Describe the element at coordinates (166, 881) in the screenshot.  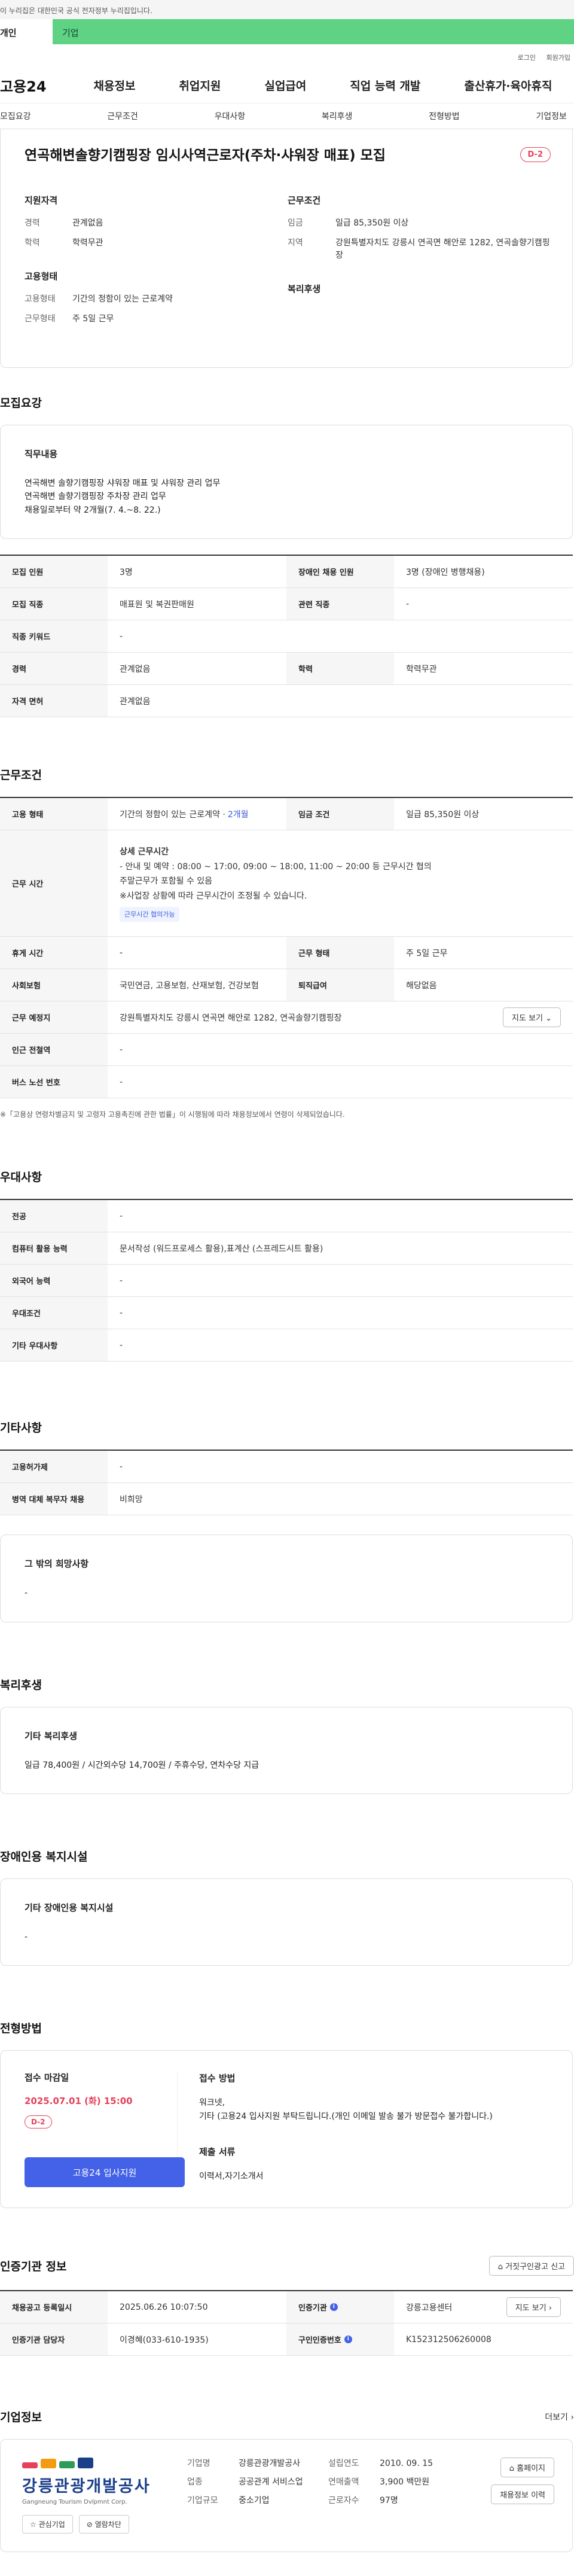
I see `work-time-line: 주말근무가 포함될 수 있음` at that location.